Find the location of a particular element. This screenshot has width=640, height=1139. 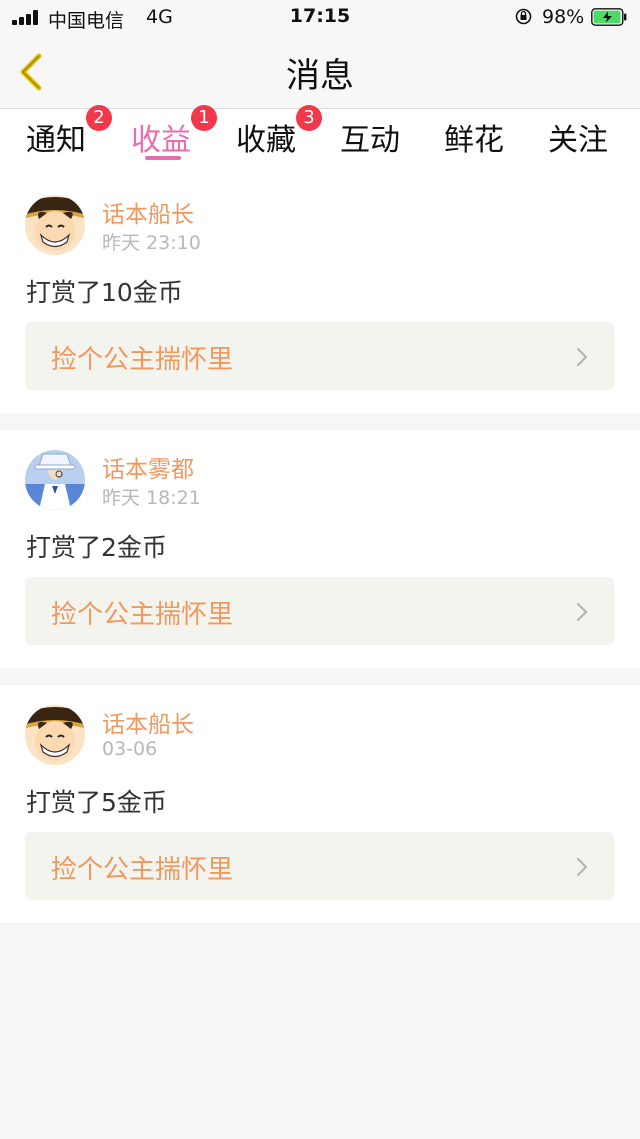

page-title: 消息 is located at coordinates (320, 76).